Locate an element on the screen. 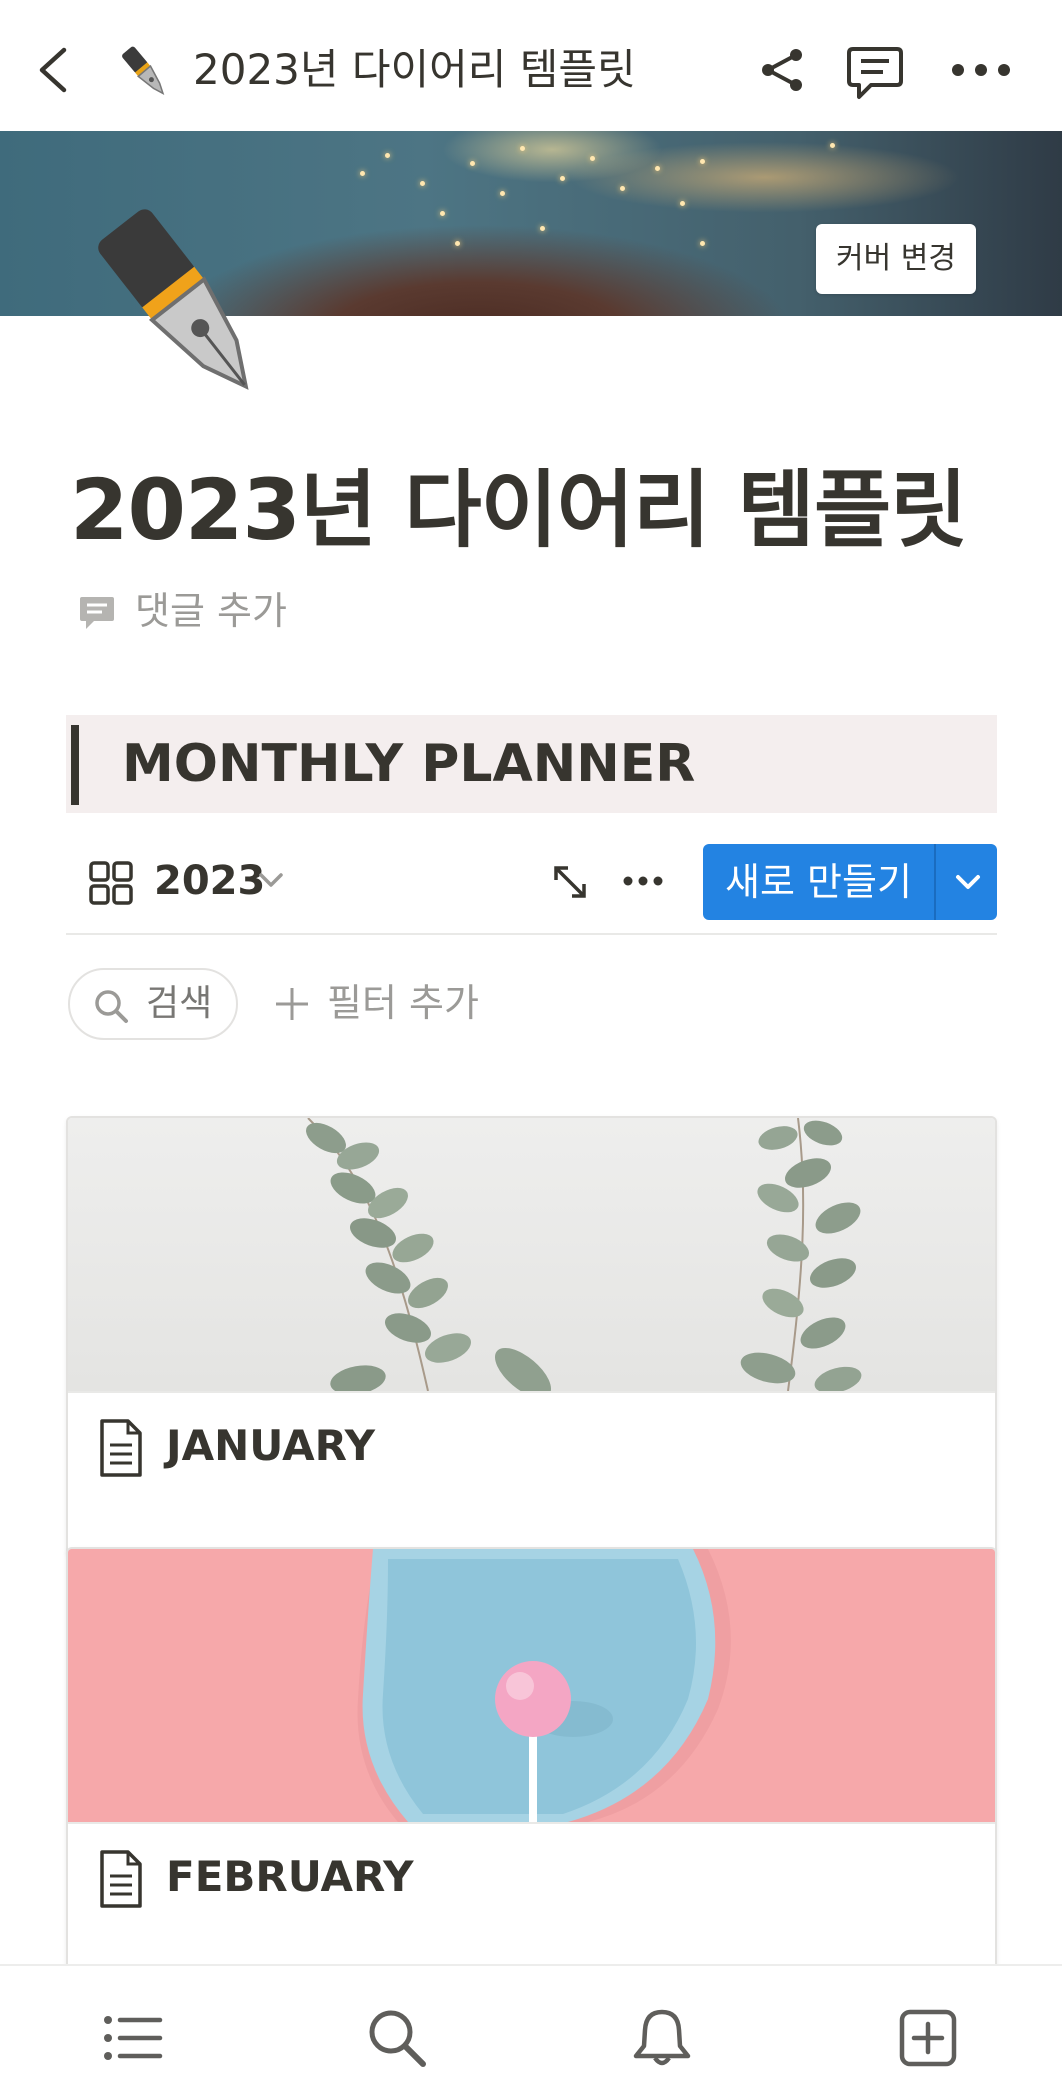 Image resolution: width=1062 pixels, height=2098 pixels. top-bar: 2023년 다이어리 템플릿 is located at coordinates (531, 65).